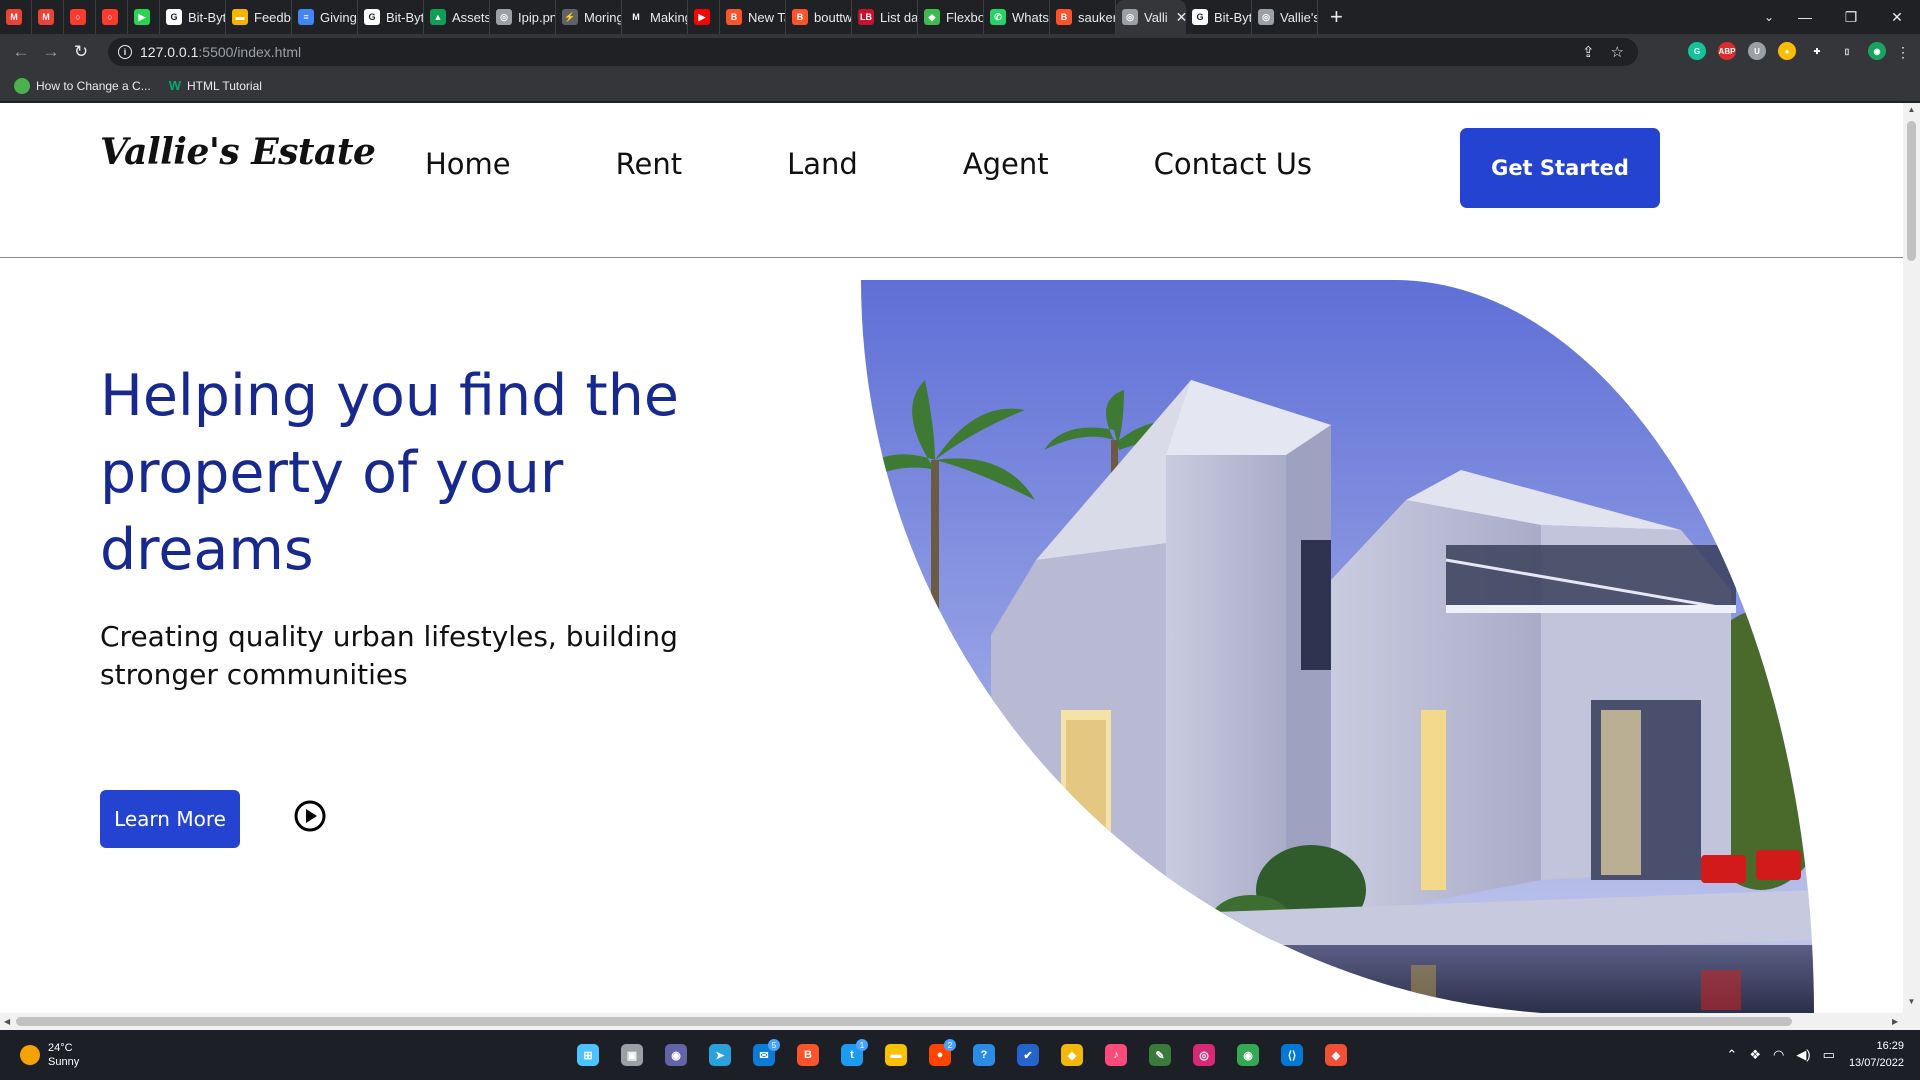  What do you see at coordinates (822, 164) in the screenshot?
I see `nav-land: Land` at bounding box center [822, 164].